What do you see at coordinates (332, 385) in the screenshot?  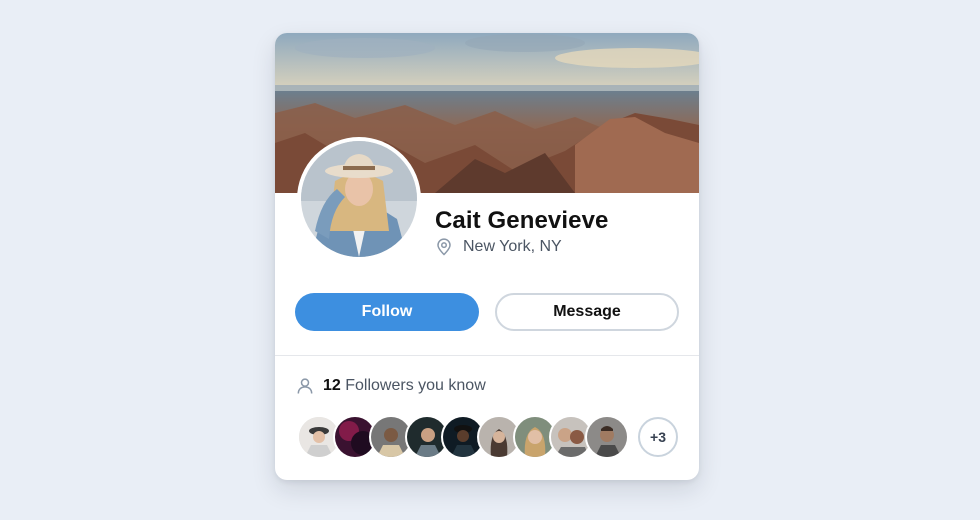 I see `followers-count: 12` at bounding box center [332, 385].